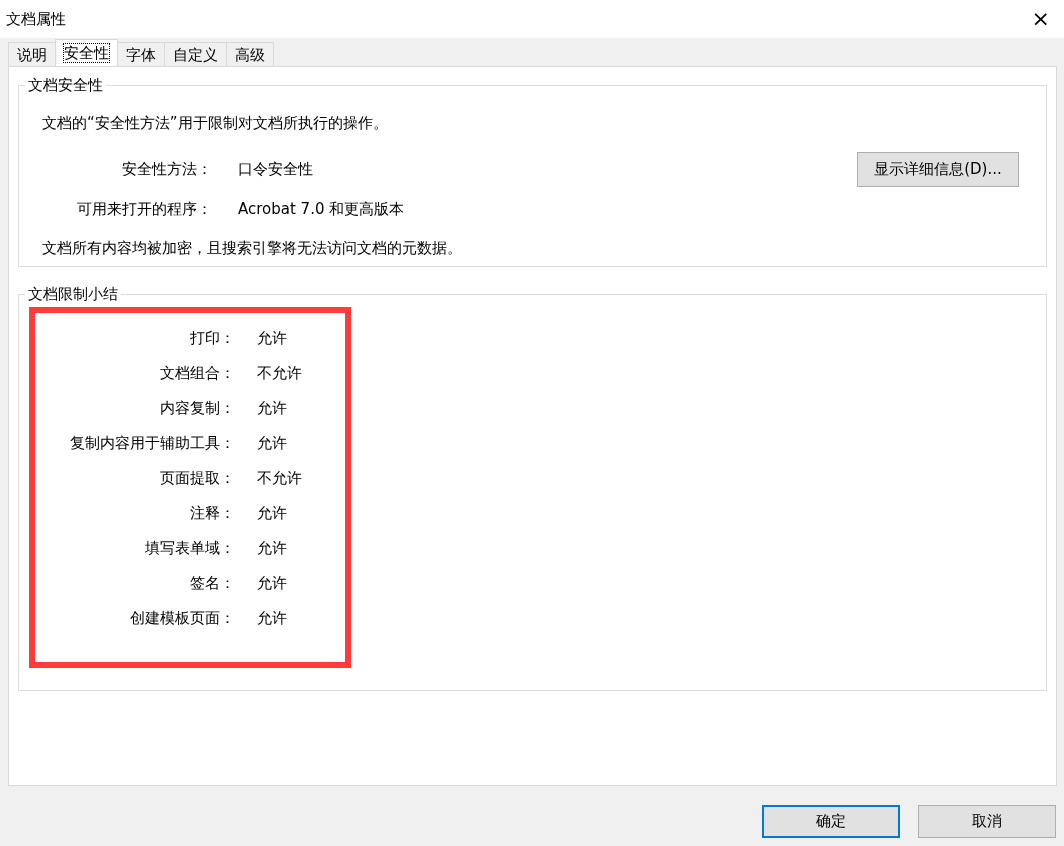  What do you see at coordinates (275, 170) in the screenshot?
I see `field-value: 口令安全性` at bounding box center [275, 170].